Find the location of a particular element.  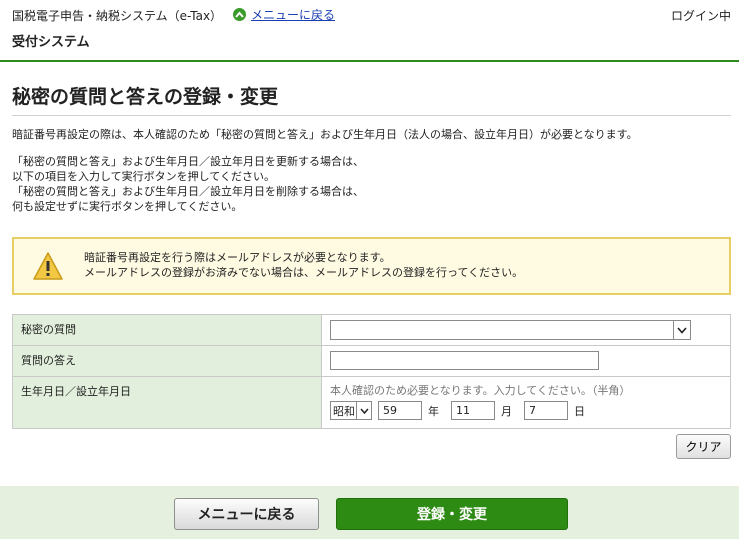

answer-label: 質問の答え is located at coordinates (167, 361).